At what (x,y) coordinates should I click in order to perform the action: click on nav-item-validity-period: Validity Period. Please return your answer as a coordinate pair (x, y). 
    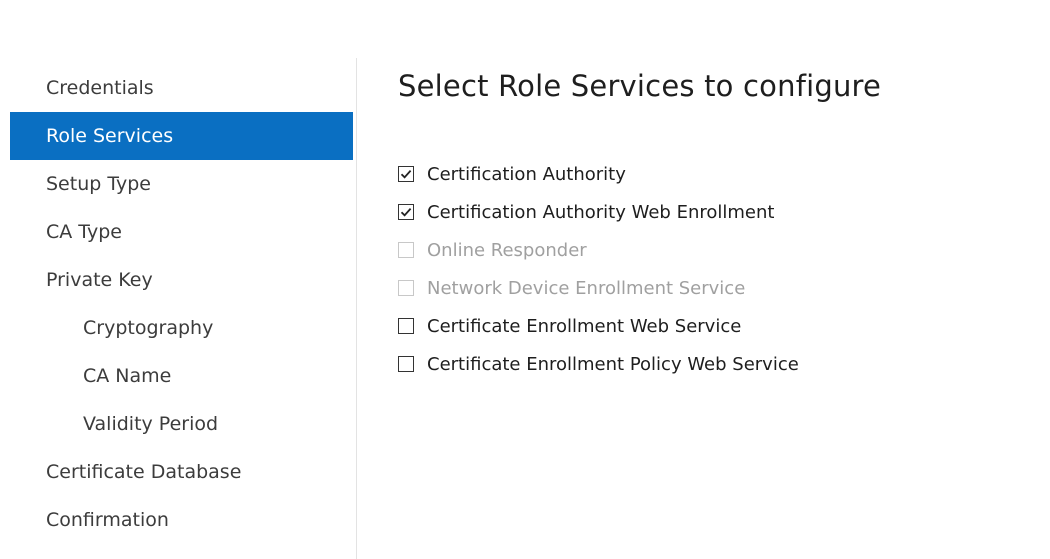
    Looking at the image, I should click on (181, 424).